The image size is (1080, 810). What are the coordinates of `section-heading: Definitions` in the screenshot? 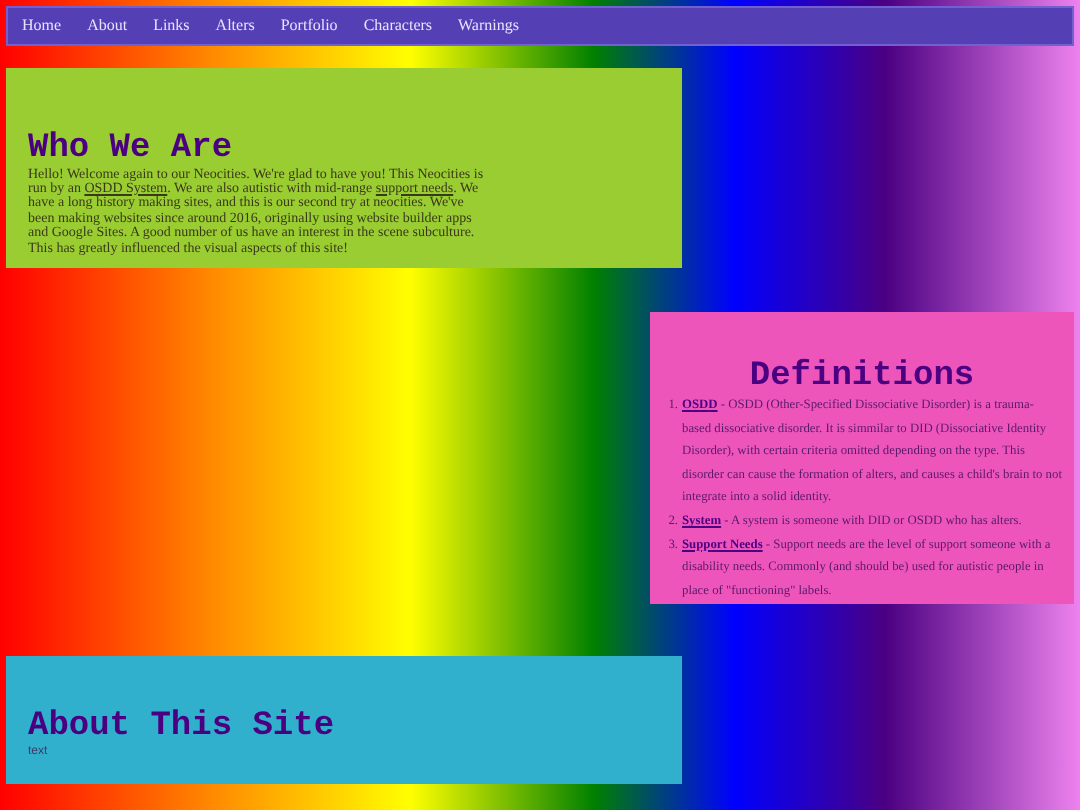 It's located at (862, 377).